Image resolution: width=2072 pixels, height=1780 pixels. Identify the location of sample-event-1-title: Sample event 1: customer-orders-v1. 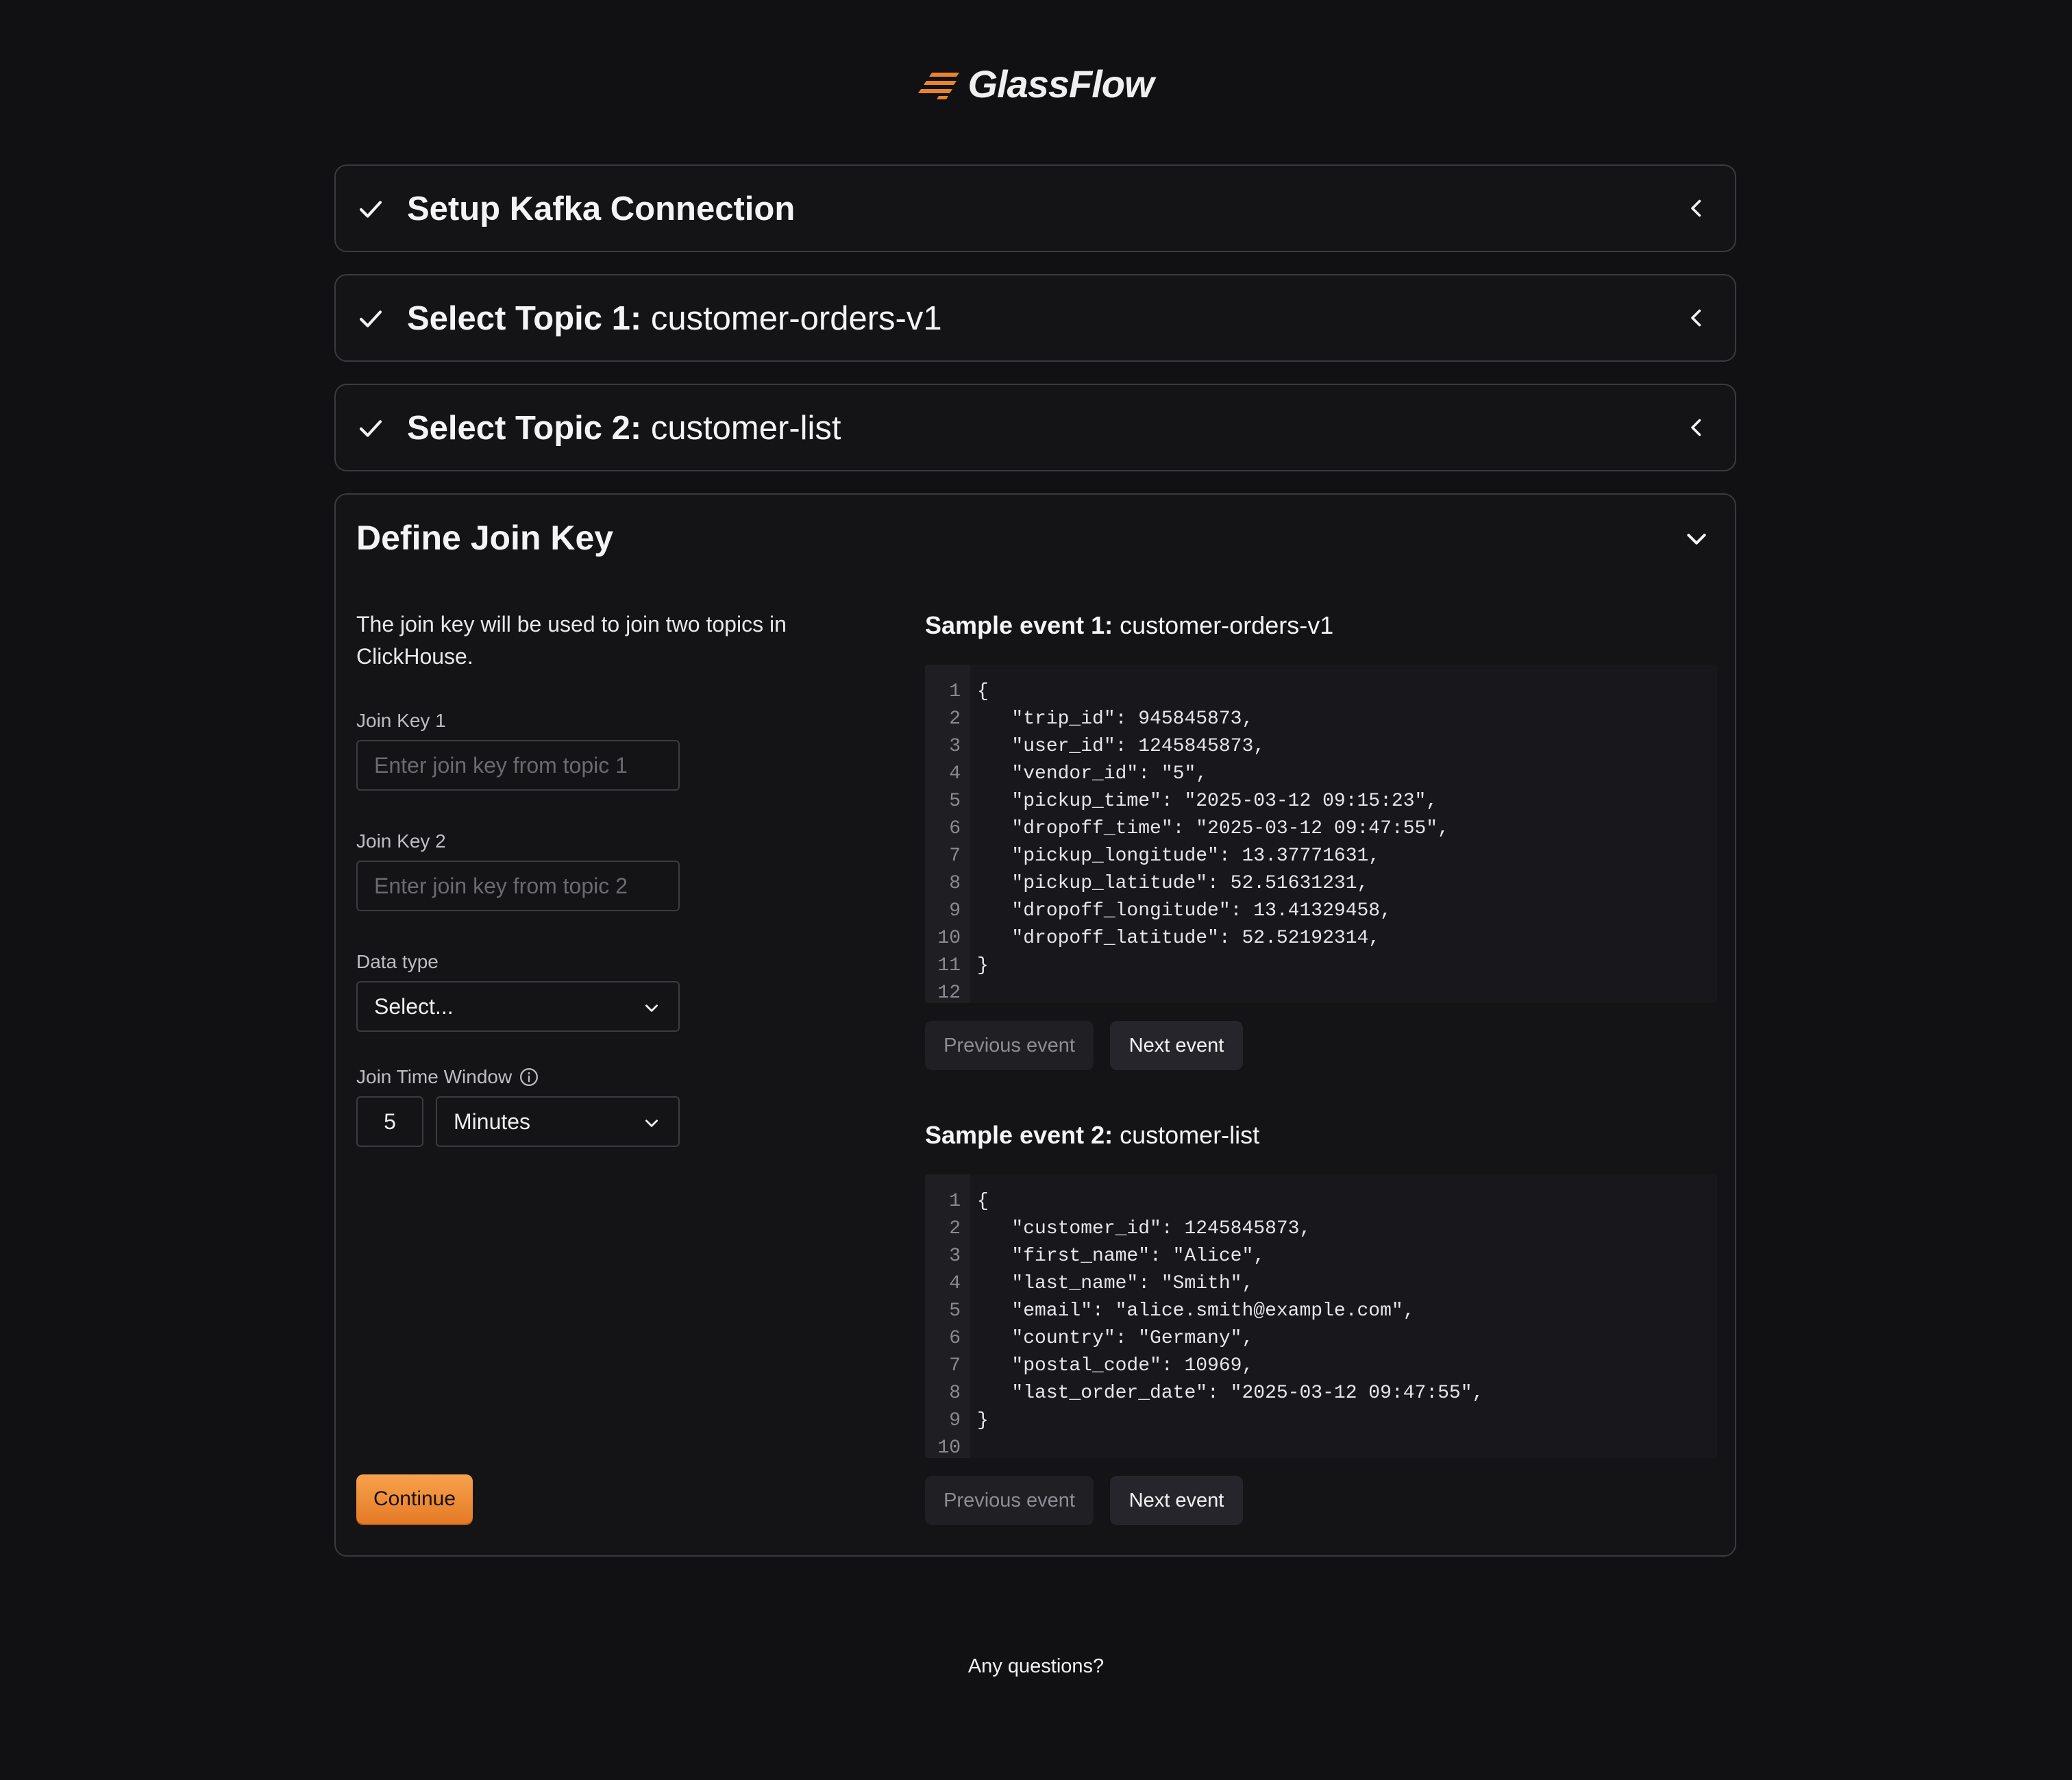
(1129, 625).